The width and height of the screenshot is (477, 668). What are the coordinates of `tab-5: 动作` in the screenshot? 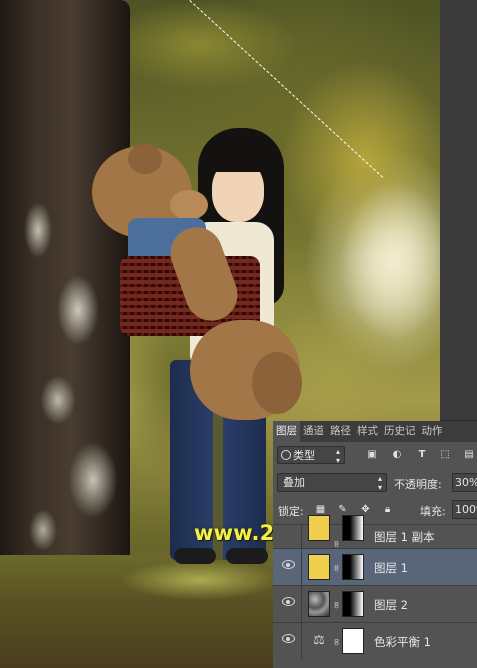 It's located at (432, 431).